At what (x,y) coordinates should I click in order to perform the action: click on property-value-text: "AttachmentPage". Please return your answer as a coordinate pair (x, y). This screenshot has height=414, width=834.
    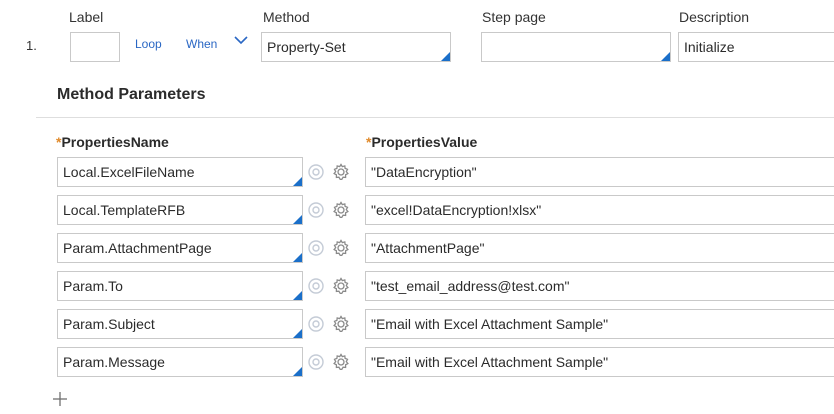
    Looking at the image, I should click on (428, 248).